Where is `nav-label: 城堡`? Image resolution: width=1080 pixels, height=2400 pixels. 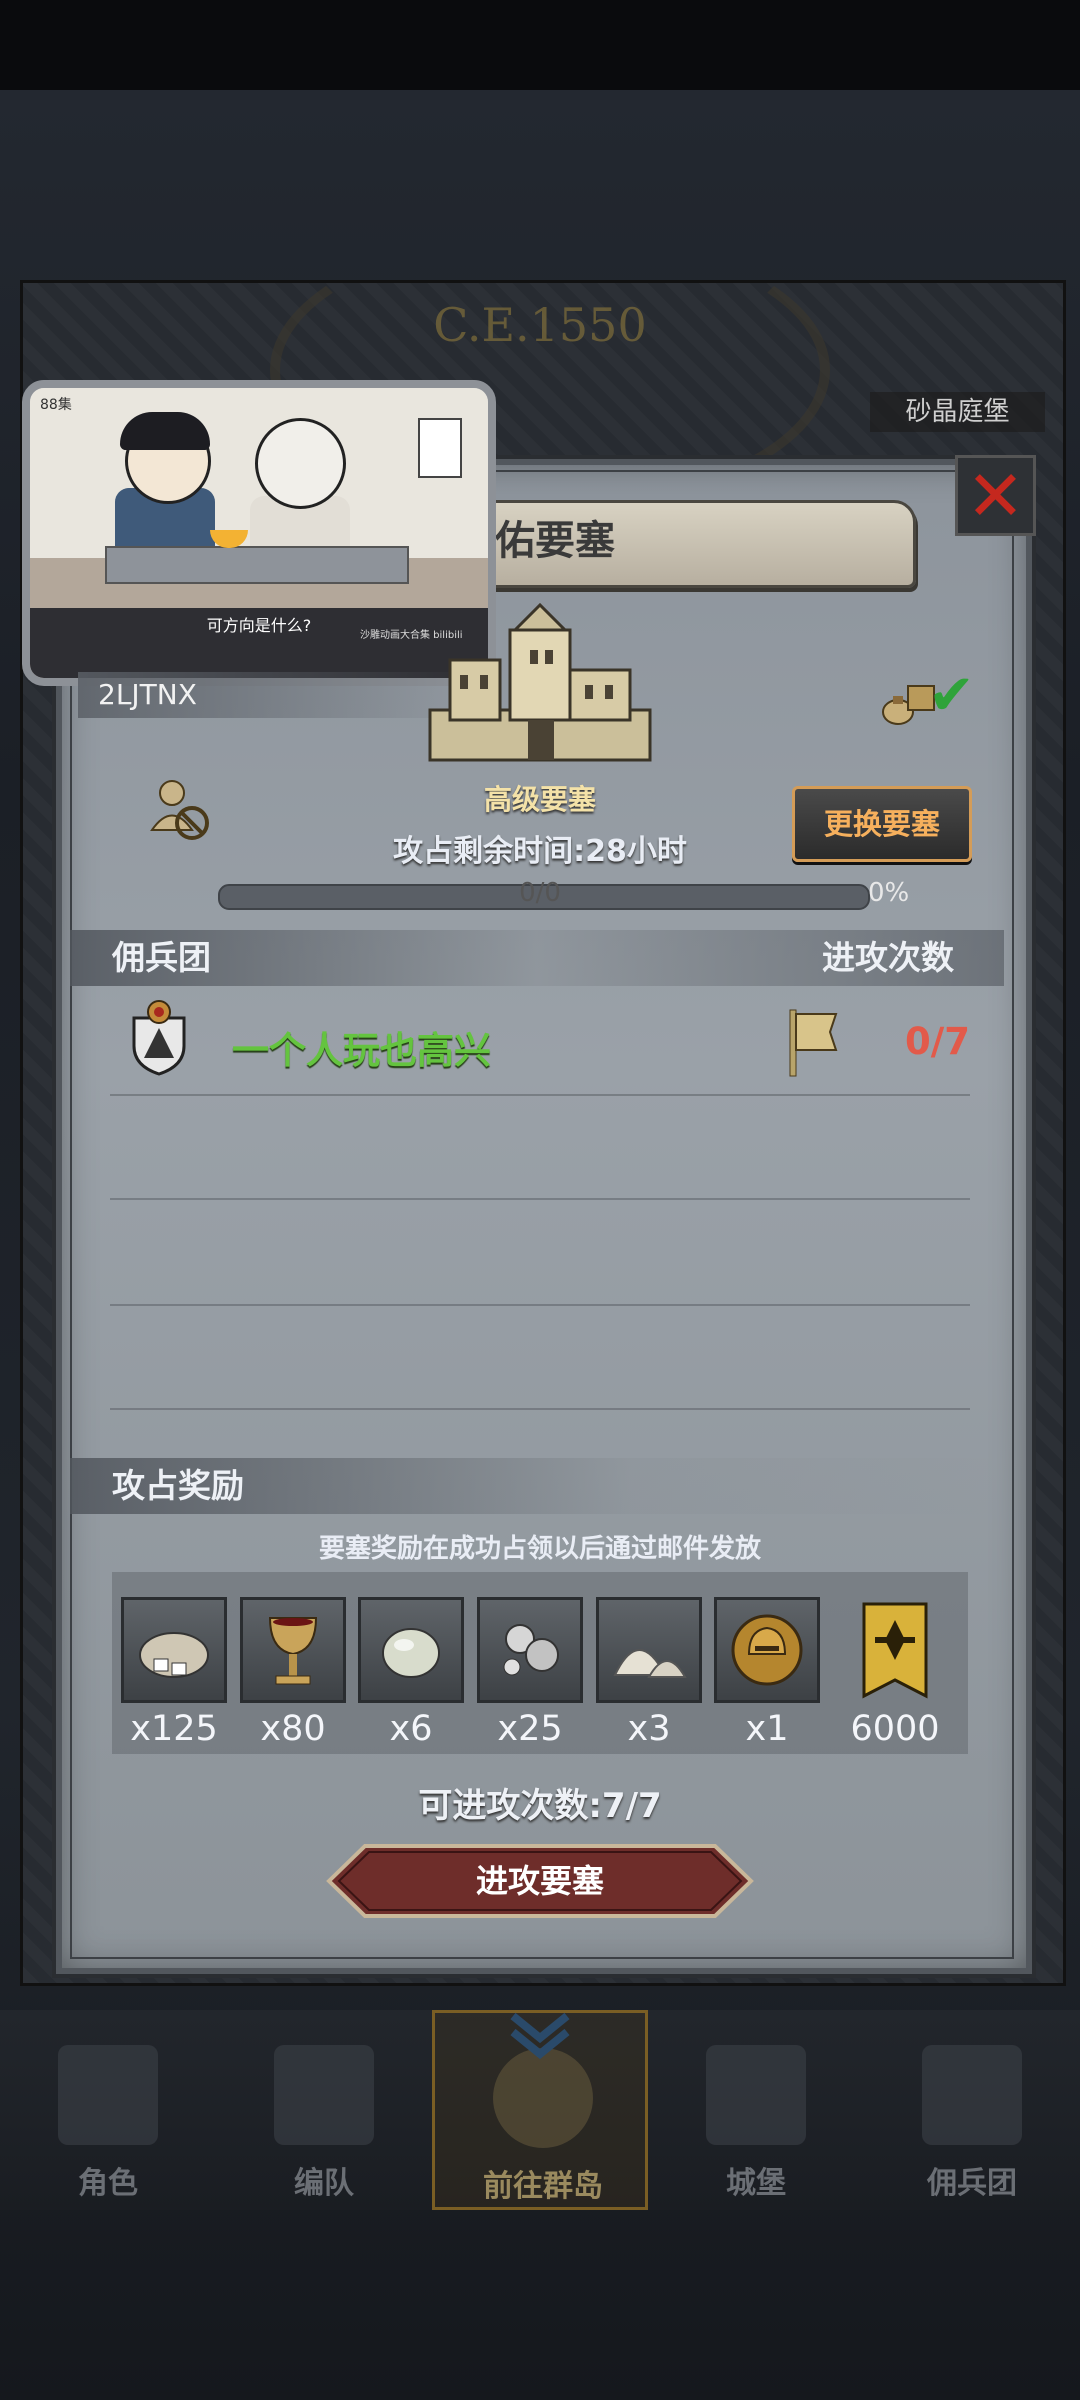
nav-label: 城堡 is located at coordinates (756, 2183).